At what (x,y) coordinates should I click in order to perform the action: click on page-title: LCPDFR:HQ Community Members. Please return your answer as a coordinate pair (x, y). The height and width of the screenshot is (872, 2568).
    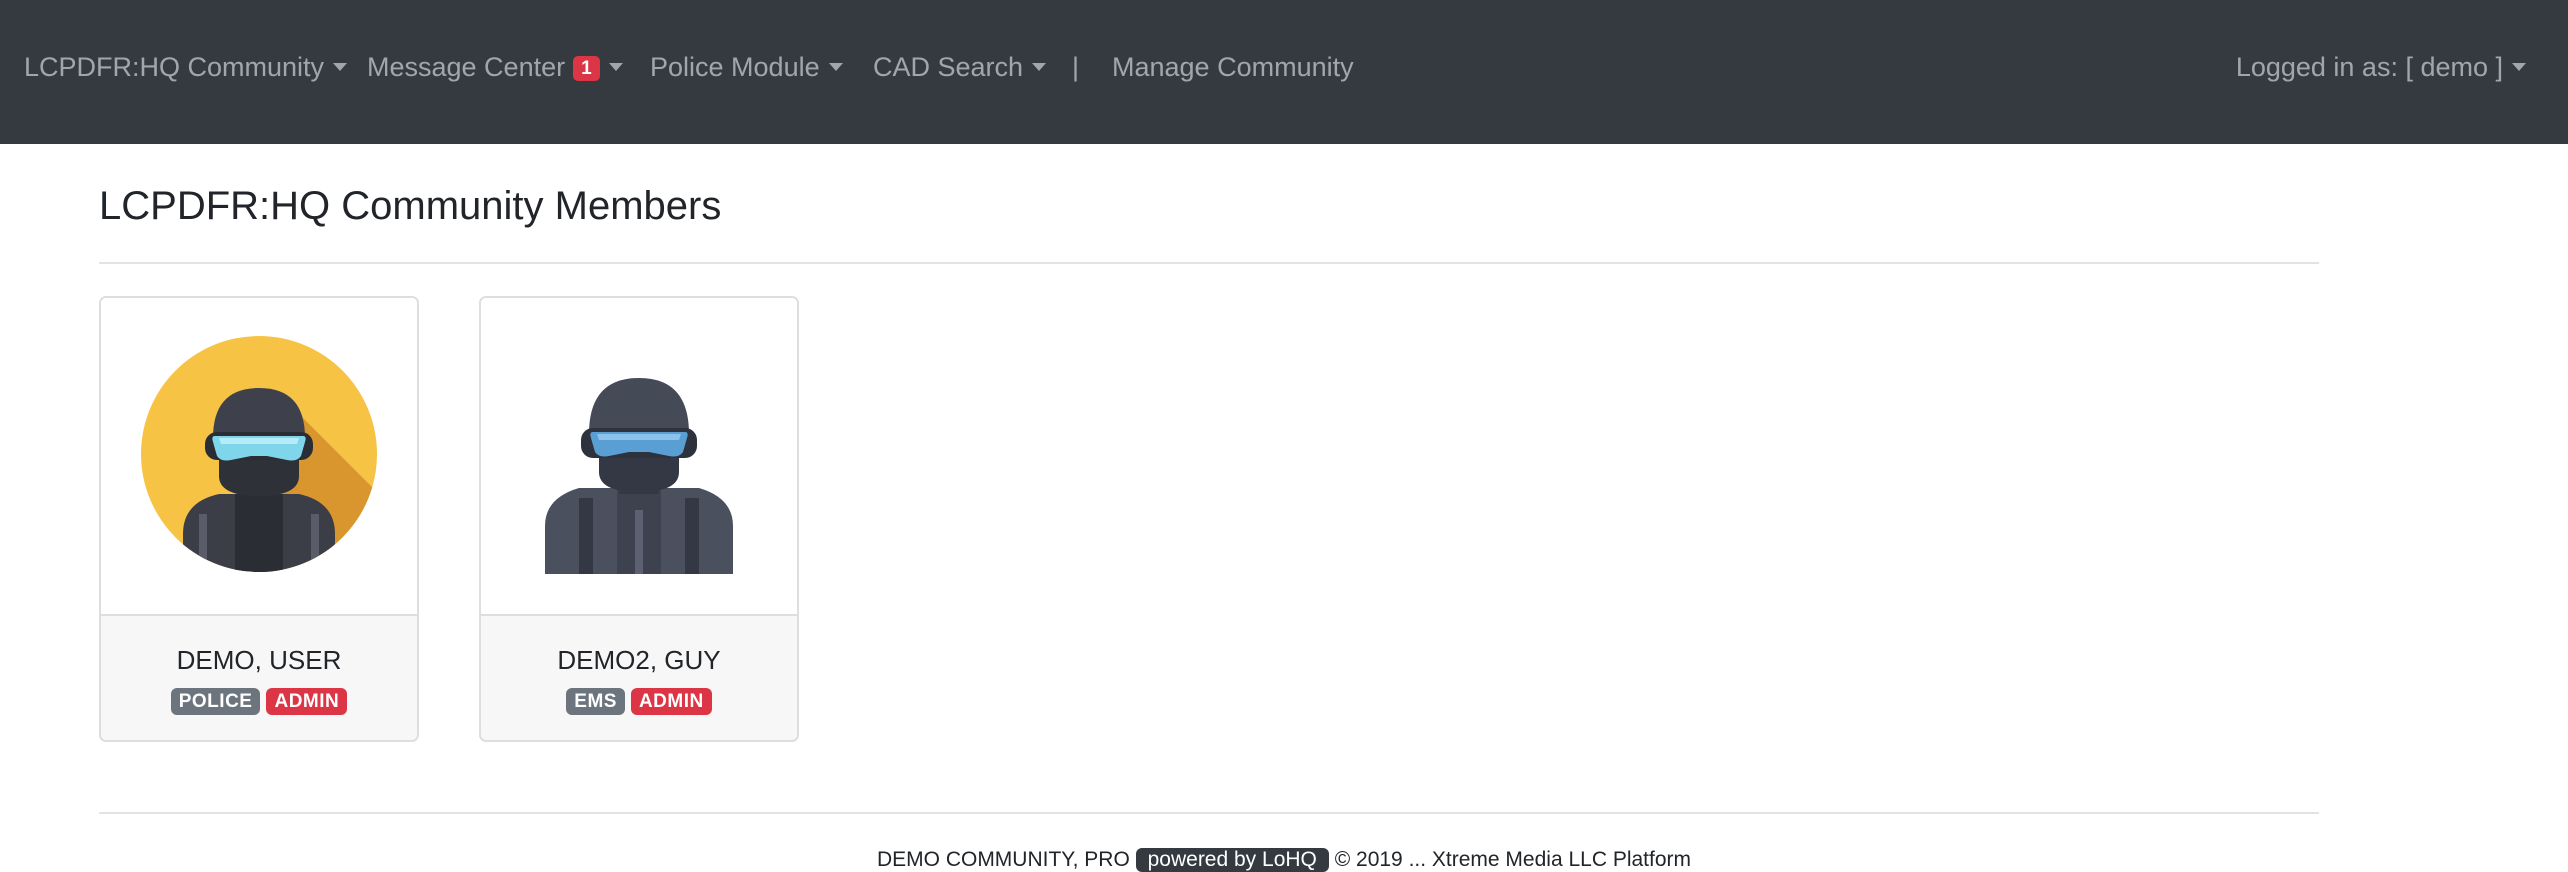
    Looking at the image, I should click on (410, 206).